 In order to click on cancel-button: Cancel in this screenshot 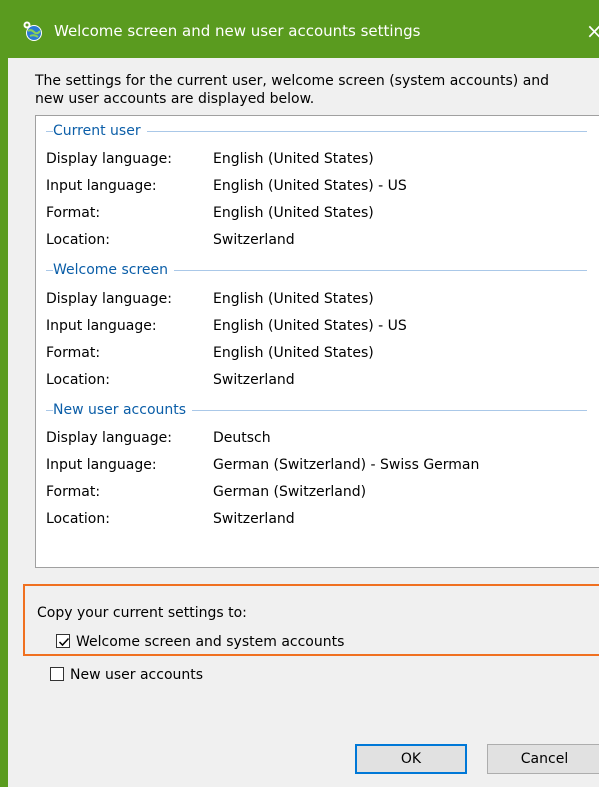, I will do `click(543, 759)`.